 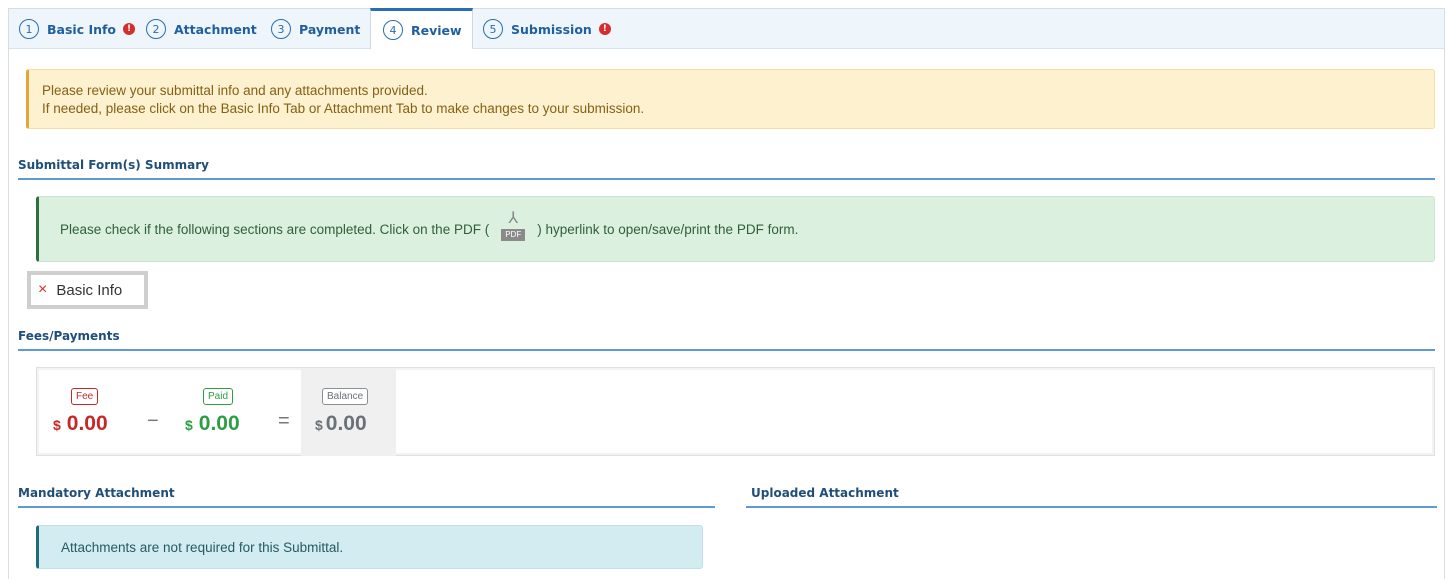 What do you see at coordinates (87, 423) in the screenshot?
I see `fee-value: 0.00` at bounding box center [87, 423].